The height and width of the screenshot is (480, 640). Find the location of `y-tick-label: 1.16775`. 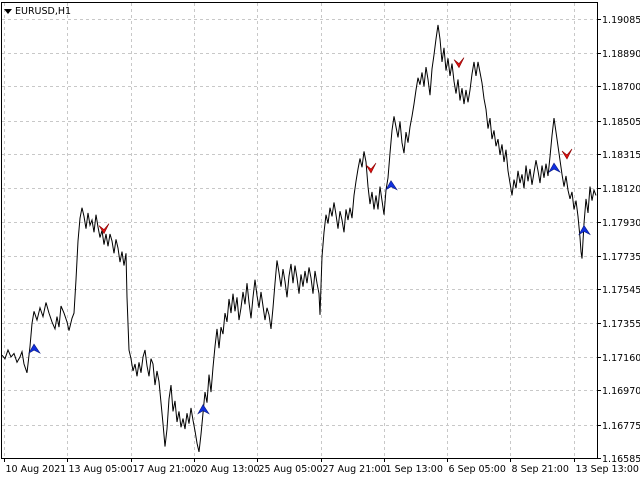

y-tick-label: 1.16775 is located at coordinates (621, 426).